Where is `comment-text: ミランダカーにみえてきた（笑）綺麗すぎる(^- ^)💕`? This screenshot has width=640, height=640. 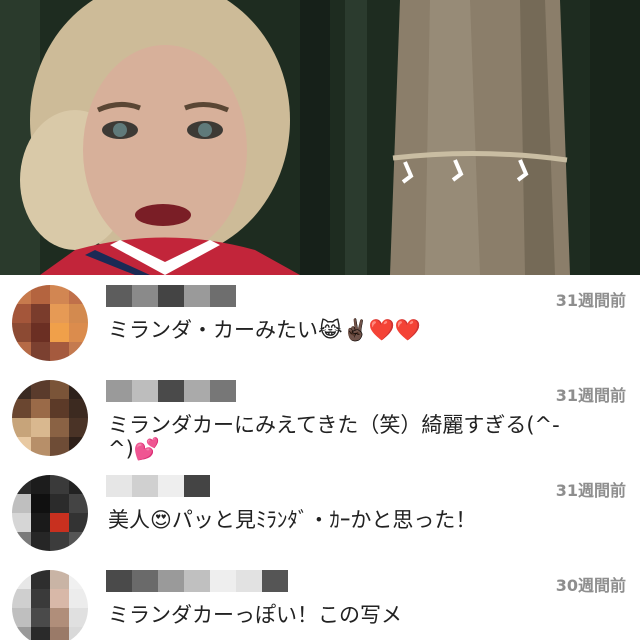 comment-text: ミランダカーにみえてきた（笑）綺麗すぎる(^- ^)💕 is located at coordinates (368, 437).